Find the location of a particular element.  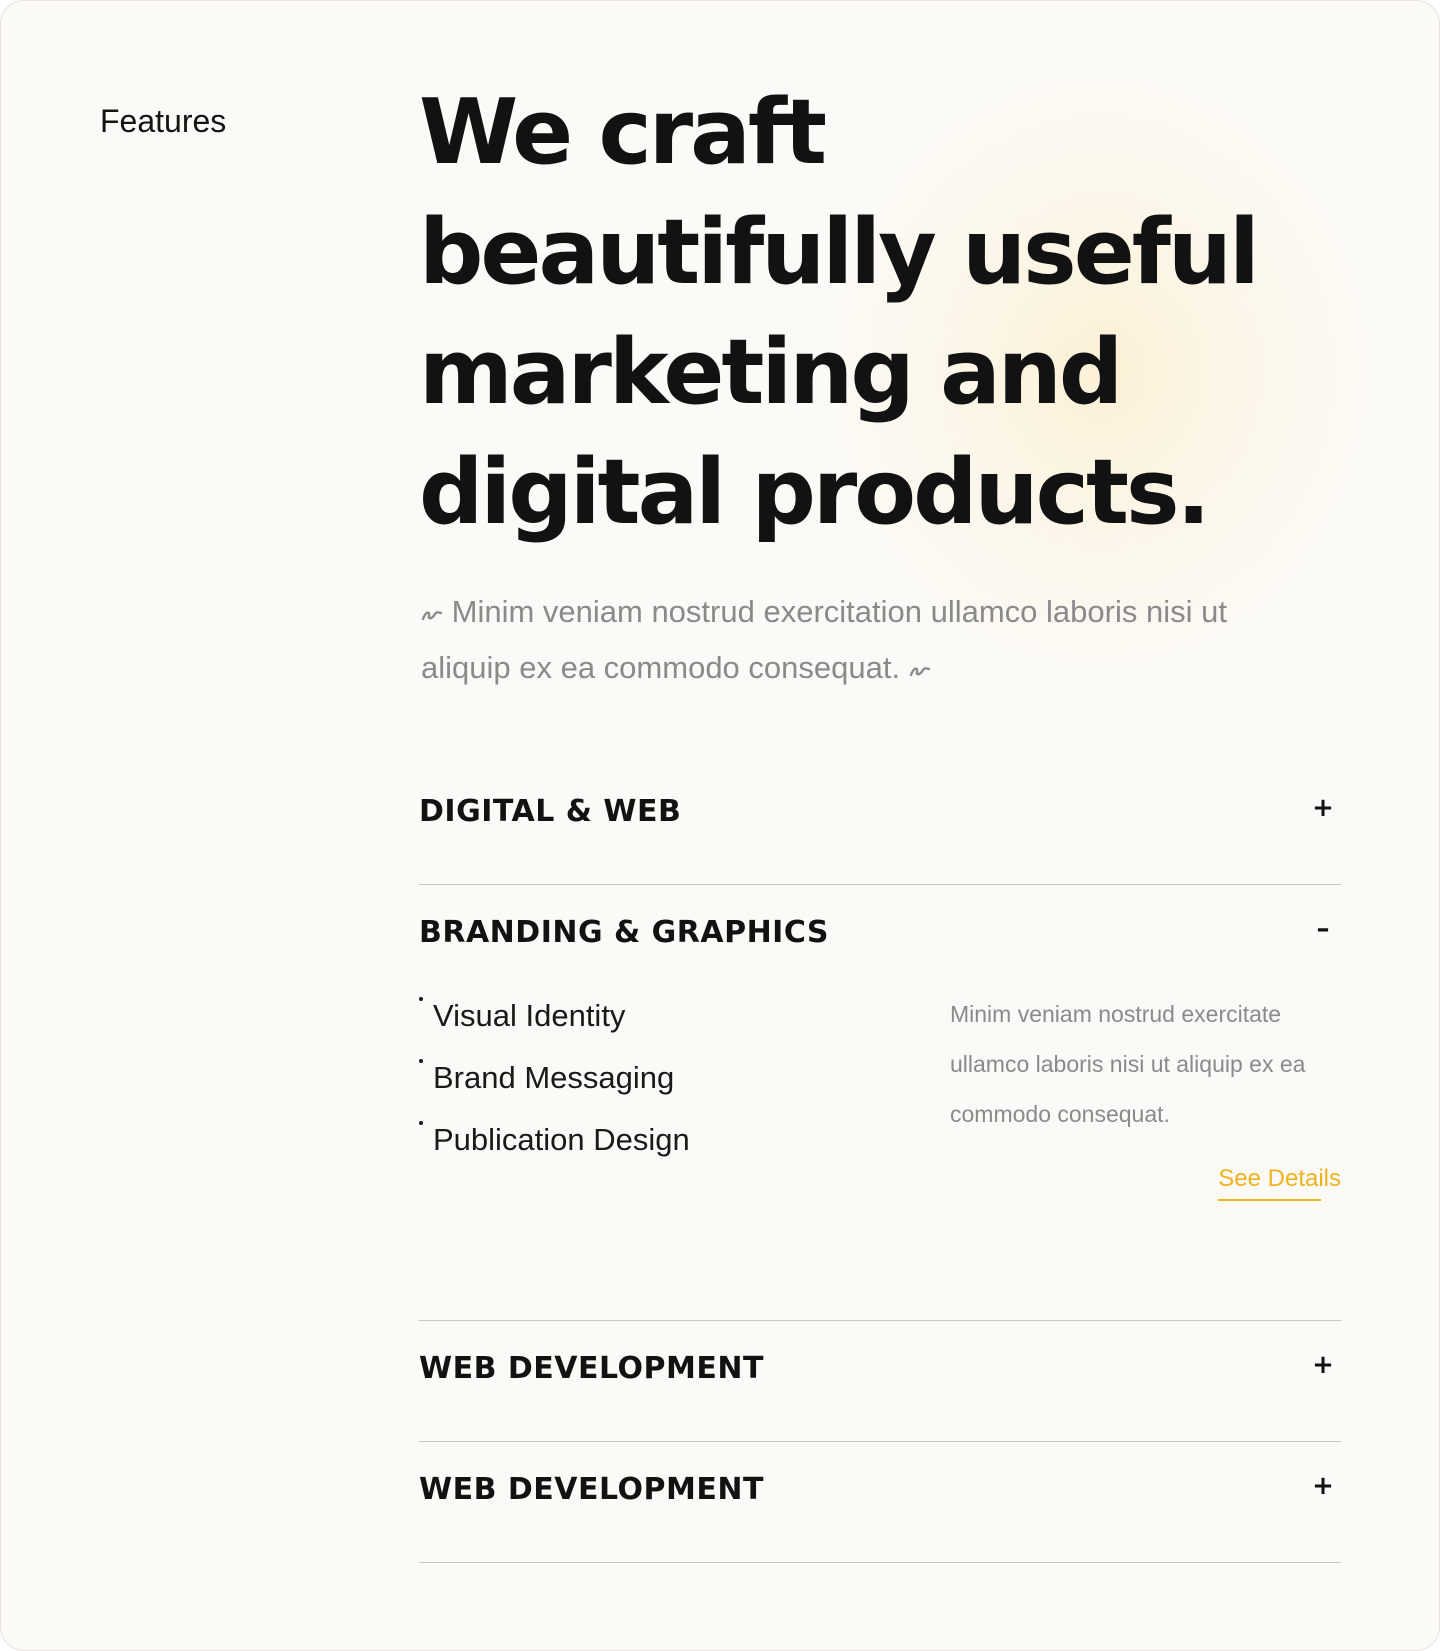

headline-line: digital products. is located at coordinates (815, 492).